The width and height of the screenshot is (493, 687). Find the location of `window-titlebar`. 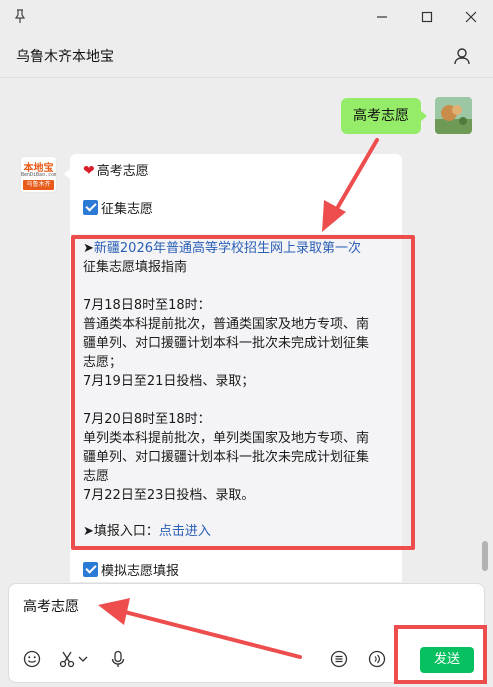

window-titlebar is located at coordinates (246, 17).